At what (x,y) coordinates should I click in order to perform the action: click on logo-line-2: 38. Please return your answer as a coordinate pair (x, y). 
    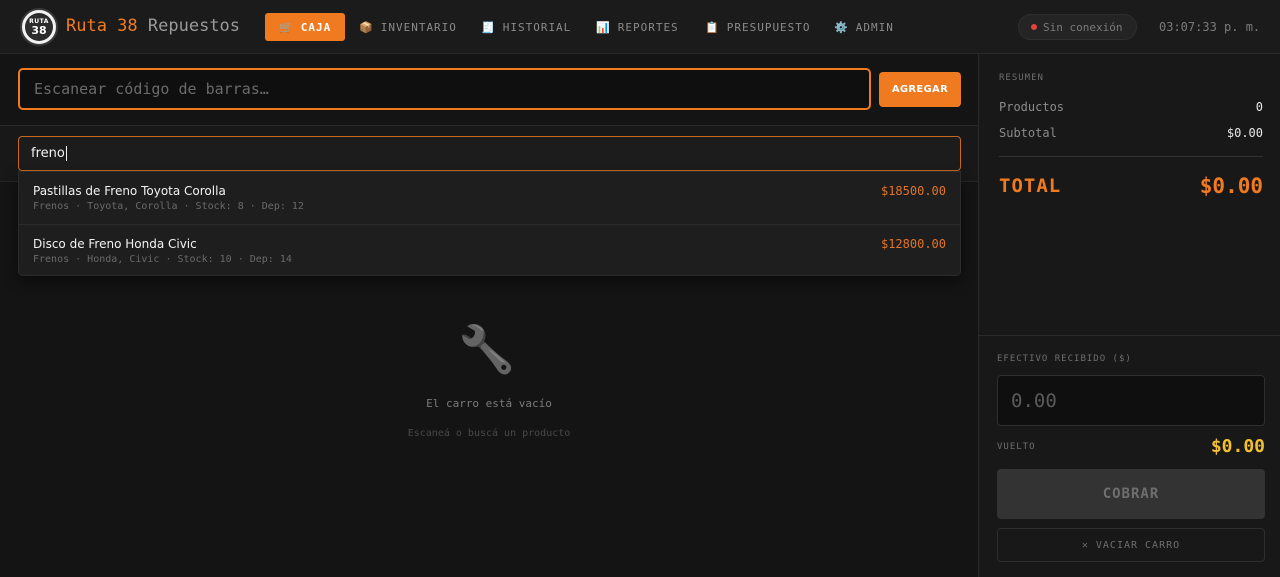
    Looking at the image, I should click on (39, 30).